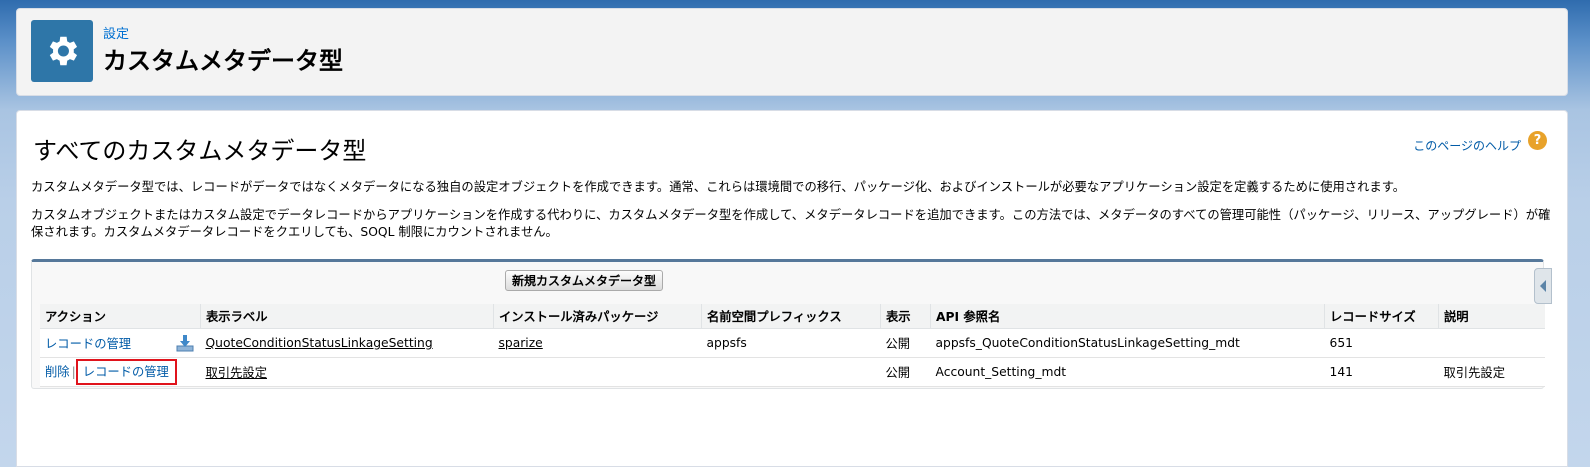 This screenshot has height=467, width=1590. What do you see at coordinates (521, 343) in the screenshot?
I see `package-link: sparize` at bounding box center [521, 343].